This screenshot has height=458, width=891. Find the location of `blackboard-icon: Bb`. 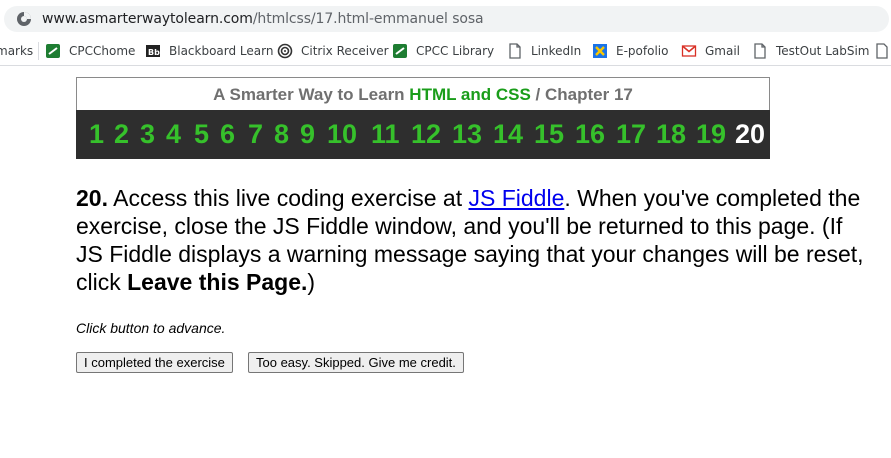

blackboard-icon: Bb is located at coordinates (153, 51).